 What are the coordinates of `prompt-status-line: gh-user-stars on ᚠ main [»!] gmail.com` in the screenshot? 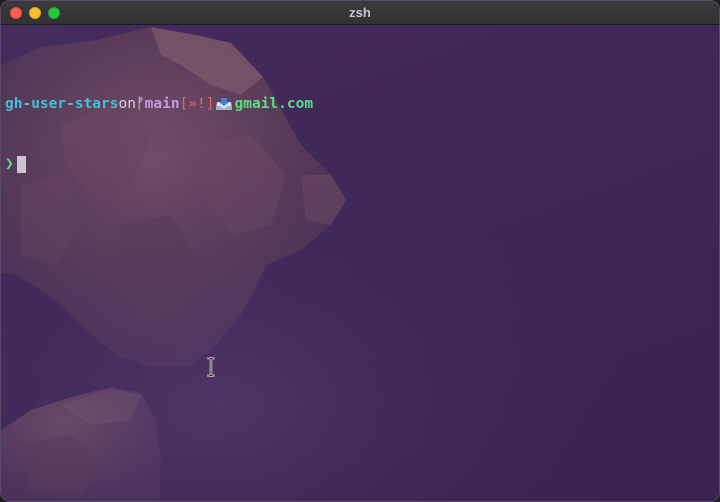 It's located at (159, 104).